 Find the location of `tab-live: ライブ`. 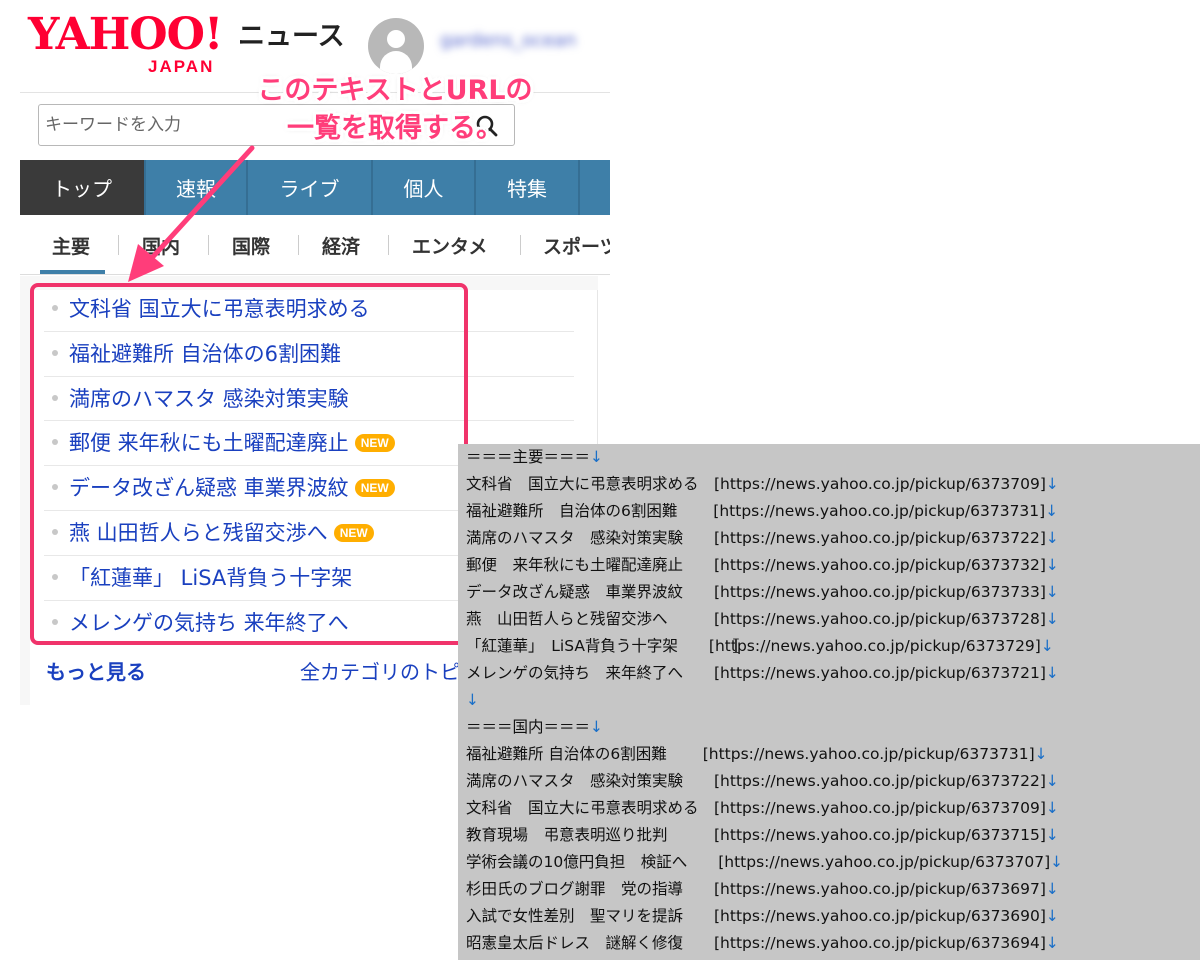

tab-live: ライブ is located at coordinates (310, 187).